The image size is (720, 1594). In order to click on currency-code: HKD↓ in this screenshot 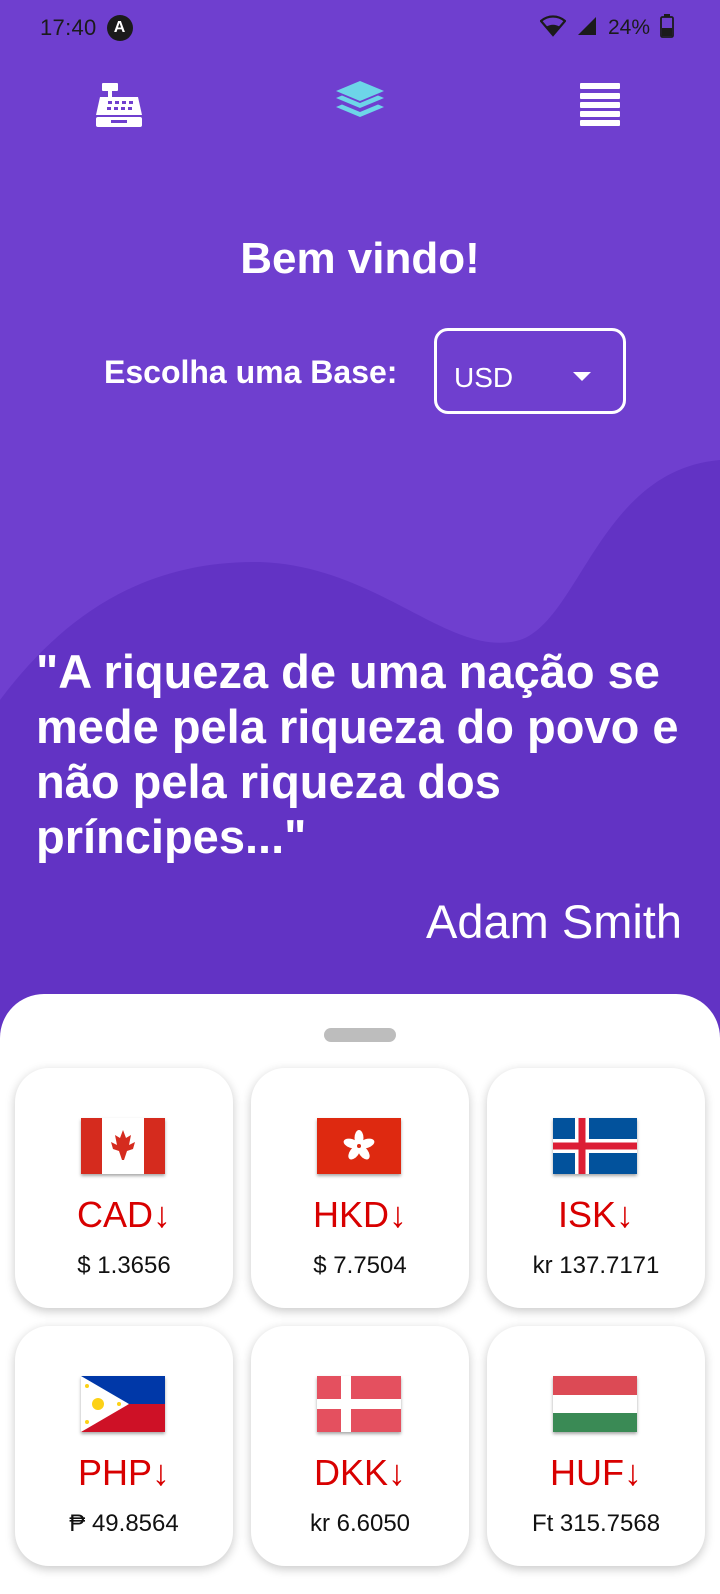, I will do `click(359, 1214)`.